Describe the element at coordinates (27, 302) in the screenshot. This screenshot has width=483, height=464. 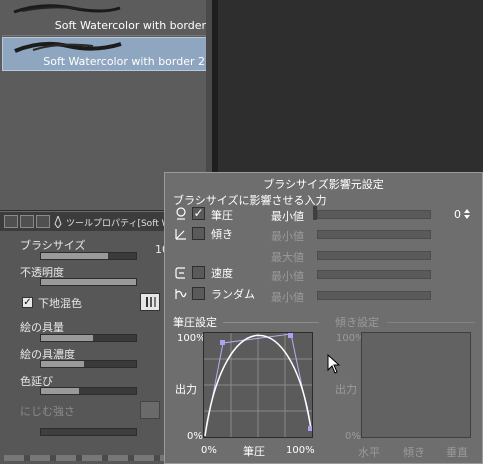
I see `underlying-mix-checkbox: ✓` at that location.